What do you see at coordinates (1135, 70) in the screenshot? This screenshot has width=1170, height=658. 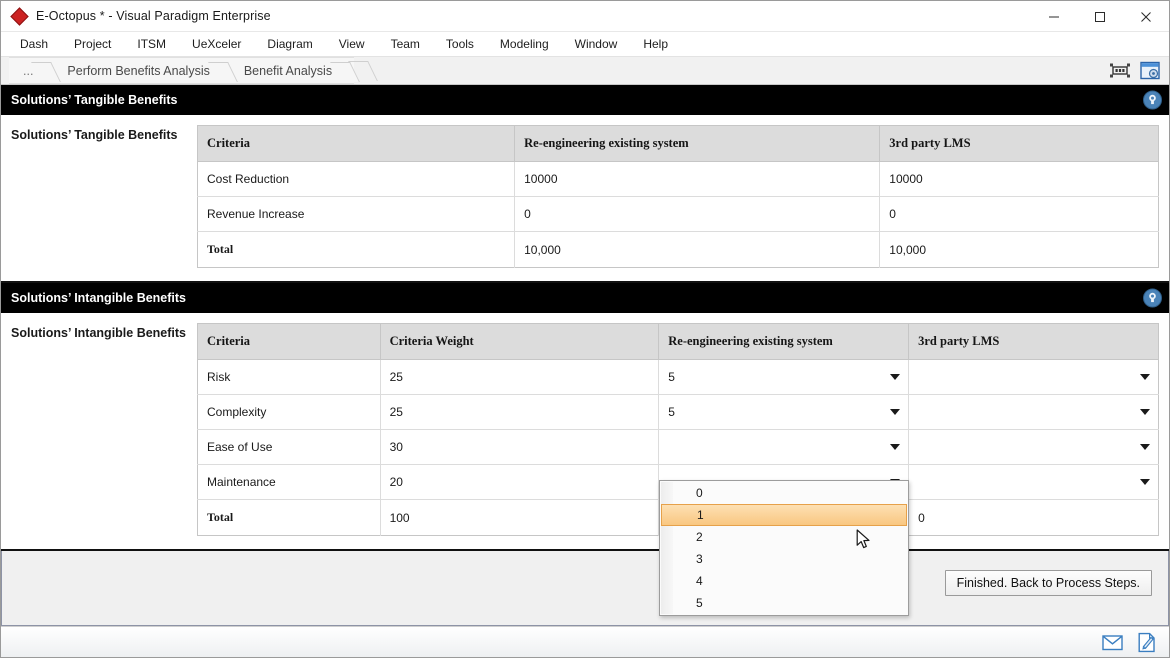 I see `breadcrumb-toolbar` at bounding box center [1135, 70].